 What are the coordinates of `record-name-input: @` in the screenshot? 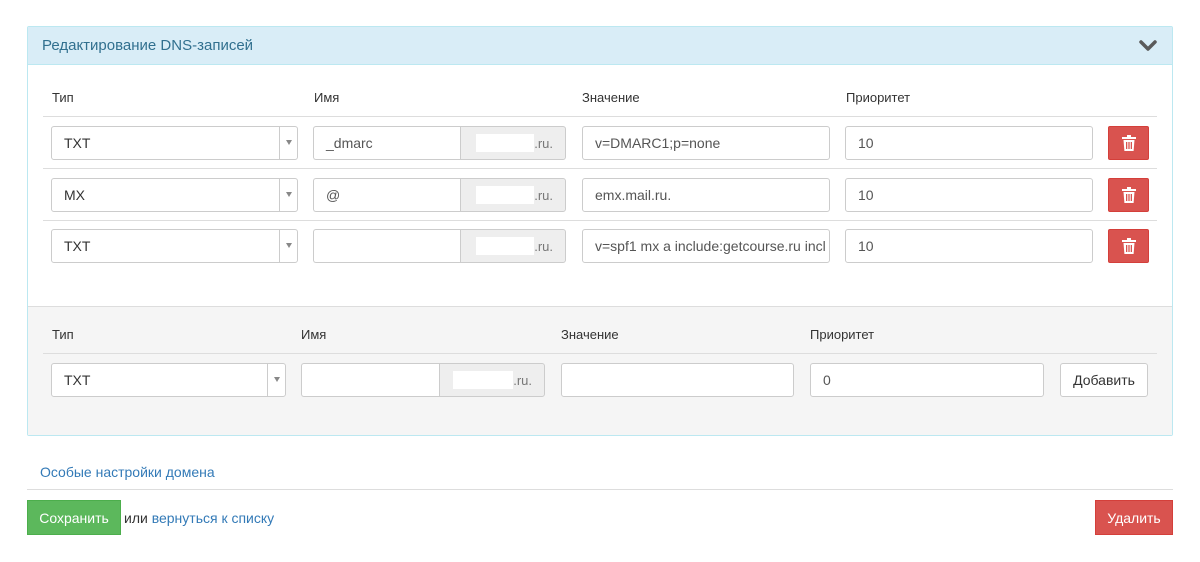 It's located at (387, 195).